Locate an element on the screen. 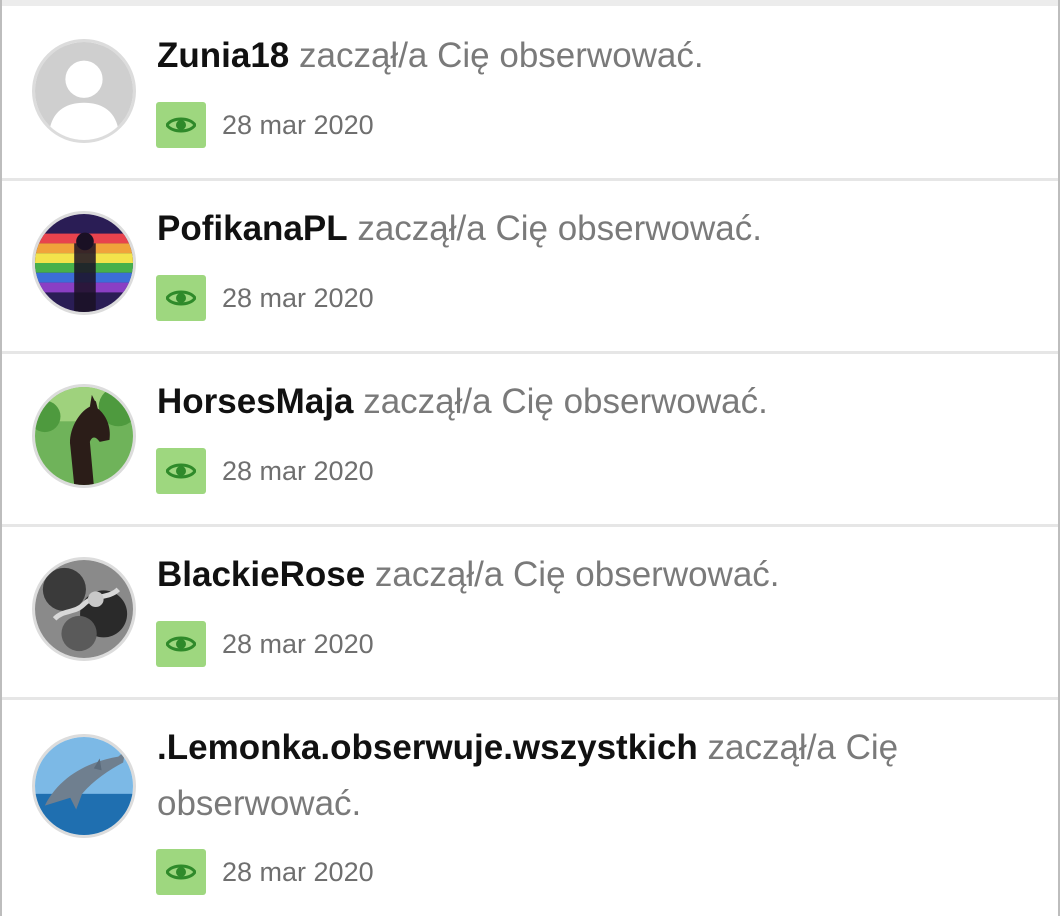 This screenshot has width=1060, height=916. horse-photo-avatar-icon is located at coordinates (84, 436).